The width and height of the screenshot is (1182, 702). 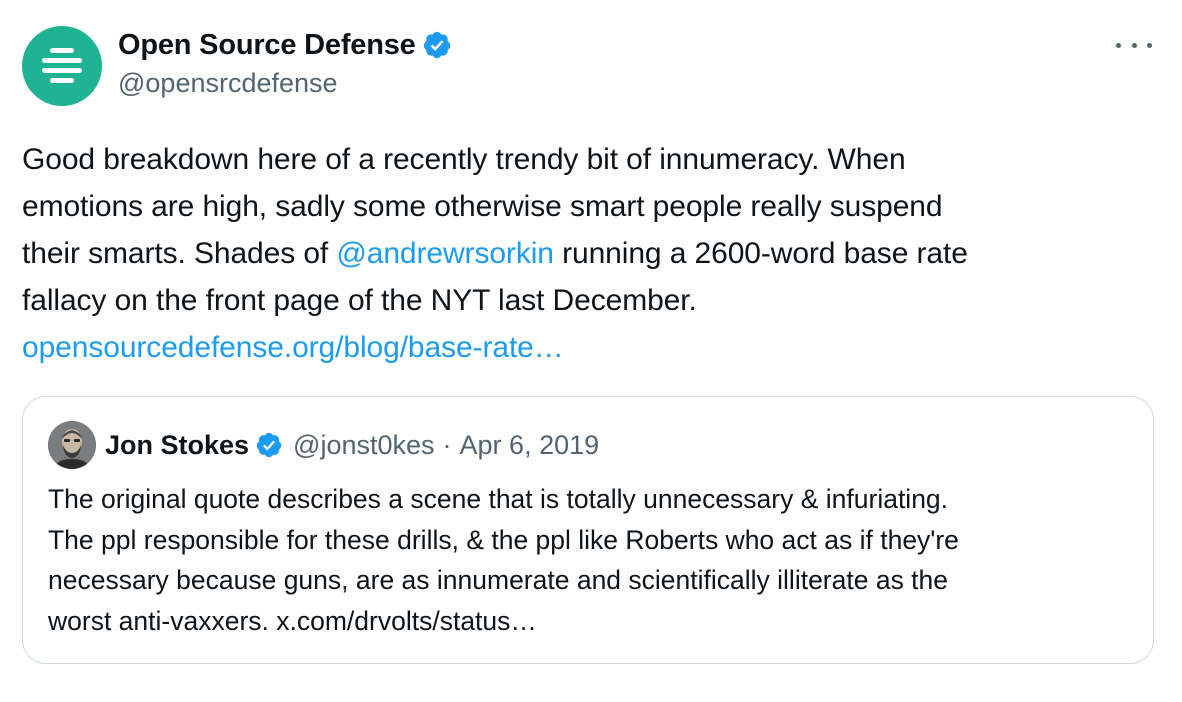 I want to click on author-display-name: Open Source Defense, so click(x=267, y=45).